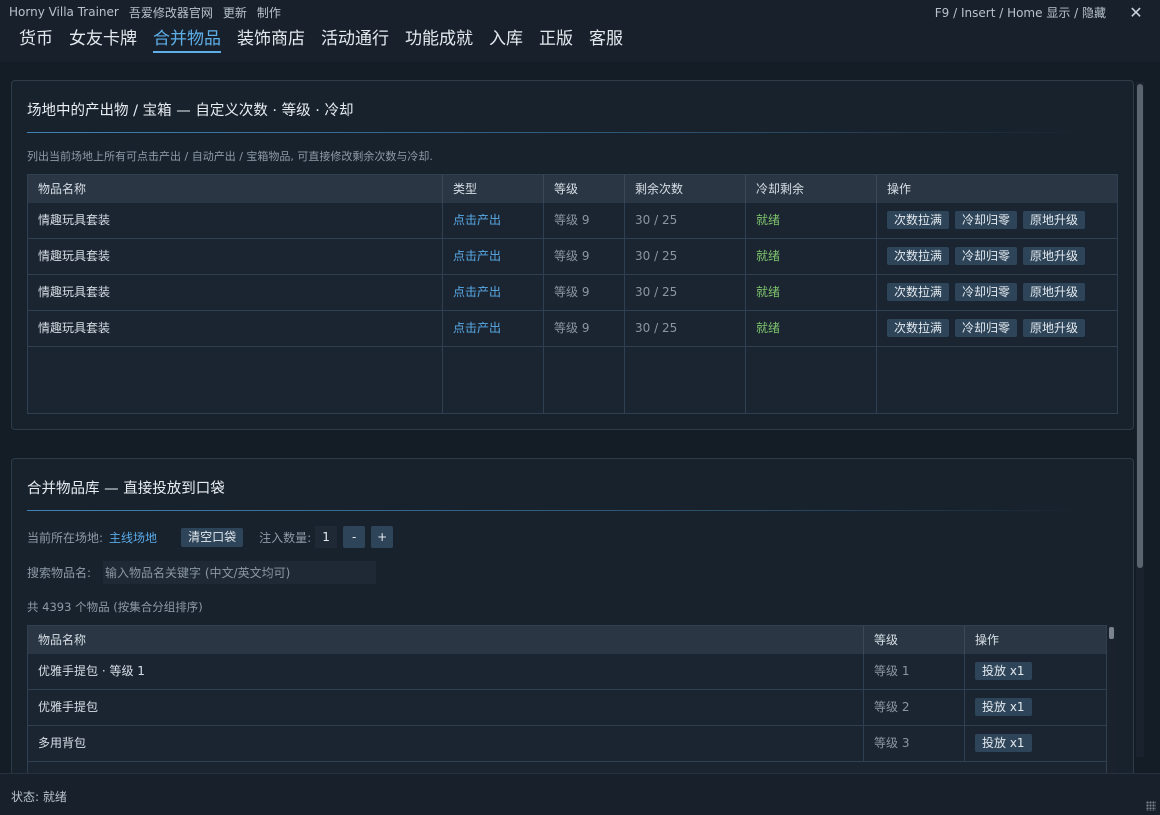  Describe the element at coordinates (446, 707) in the screenshot. I see `item-name: 优雅手提包` at that location.